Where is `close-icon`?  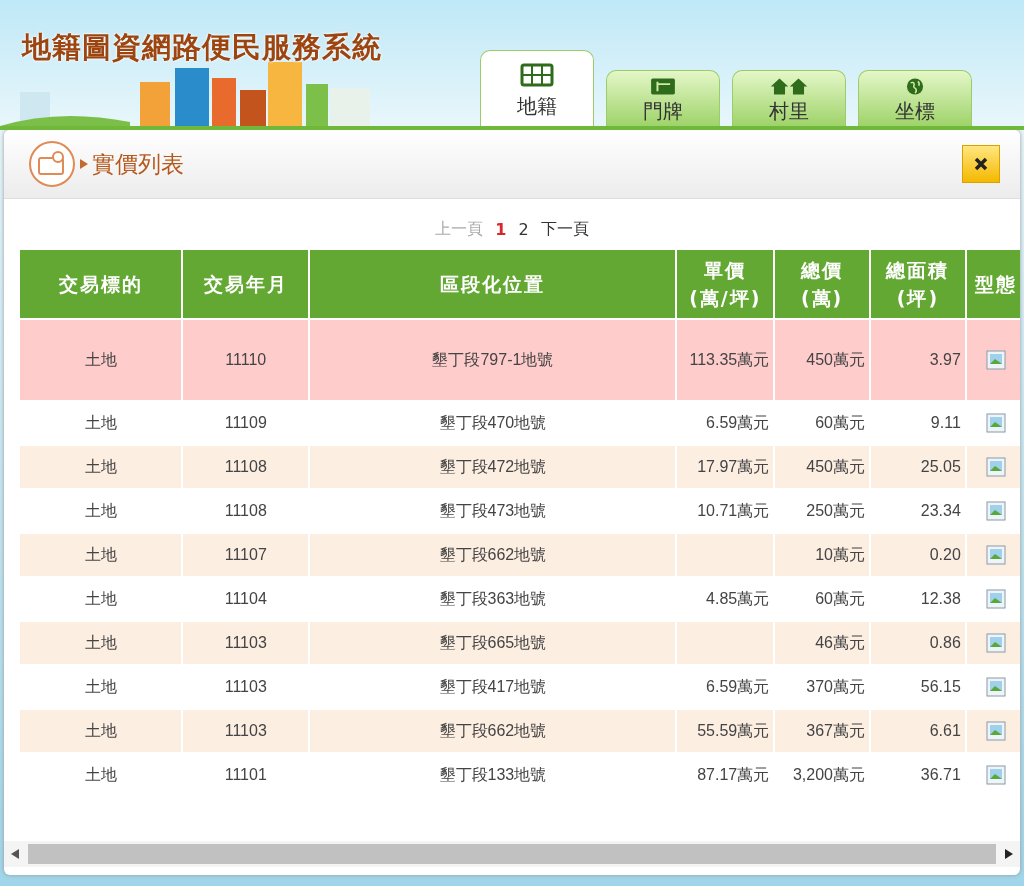
close-icon is located at coordinates (981, 164).